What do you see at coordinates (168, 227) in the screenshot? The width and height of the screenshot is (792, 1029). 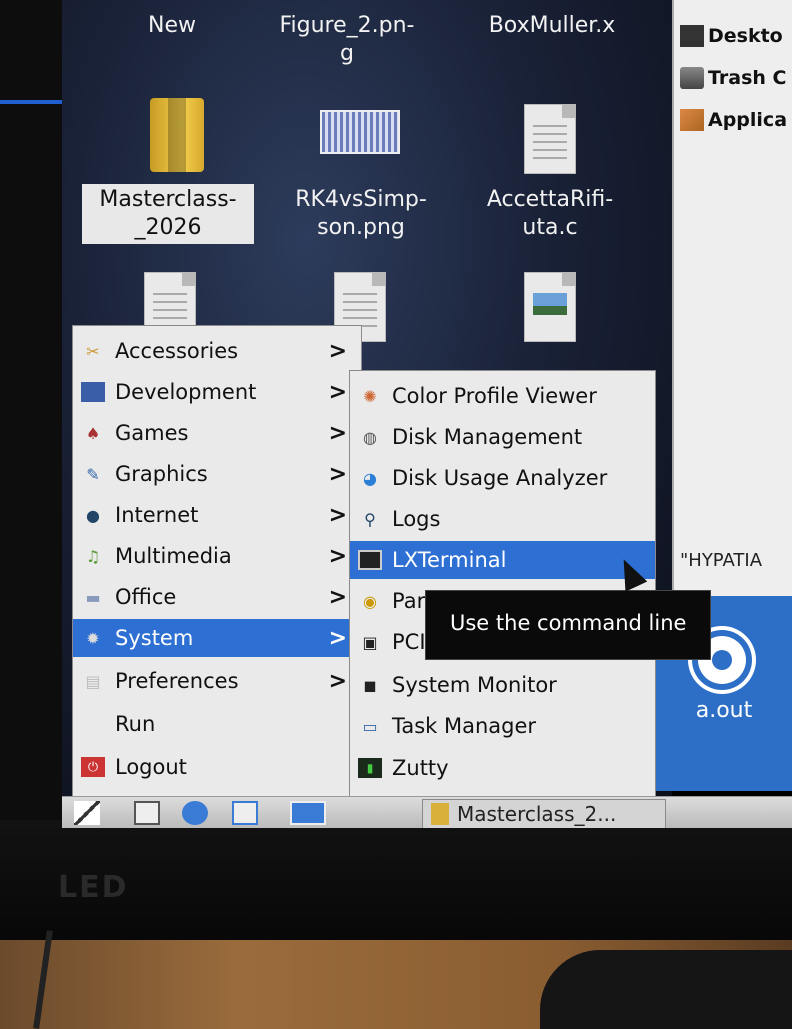 I see `masterclass-label-line2: _2026` at bounding box center [168, 227].